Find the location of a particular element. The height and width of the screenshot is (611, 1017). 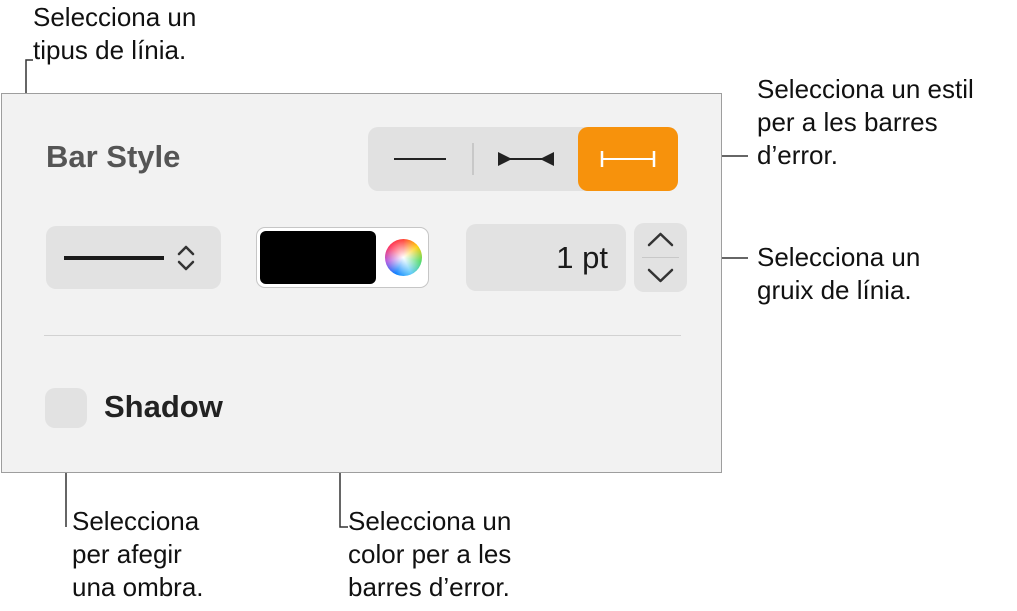

color-swatch is located at coordinates (318, 257).